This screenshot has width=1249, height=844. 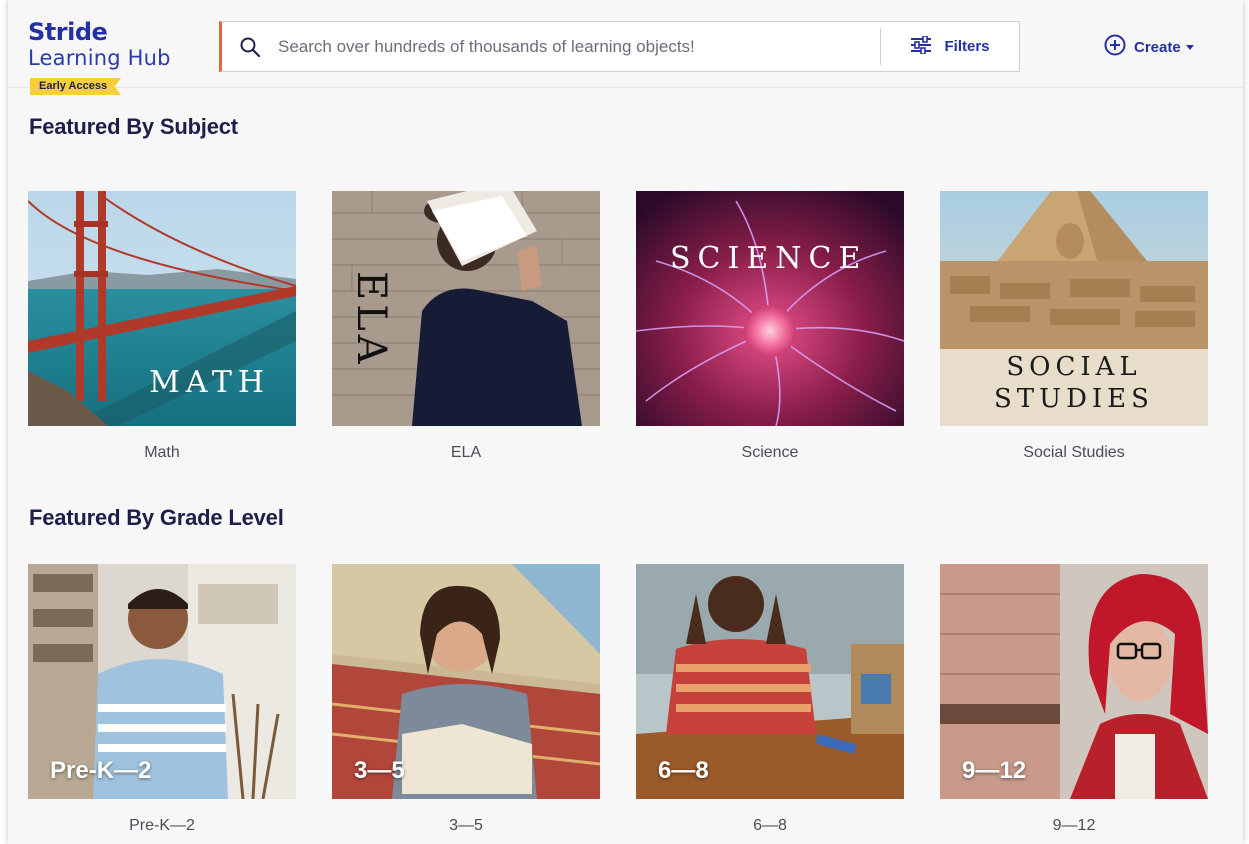 I want to click on grade-9-12-thumbnail: 9—12, so click(x=1074, y=681).